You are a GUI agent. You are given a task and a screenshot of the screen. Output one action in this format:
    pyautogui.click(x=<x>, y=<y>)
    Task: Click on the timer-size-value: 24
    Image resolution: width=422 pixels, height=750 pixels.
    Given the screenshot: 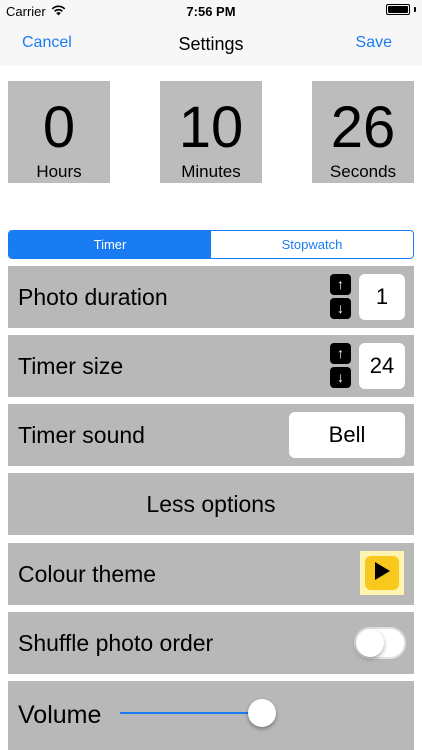 What is the action you would take?
    pyautogui.click(x=382, y=366)
    